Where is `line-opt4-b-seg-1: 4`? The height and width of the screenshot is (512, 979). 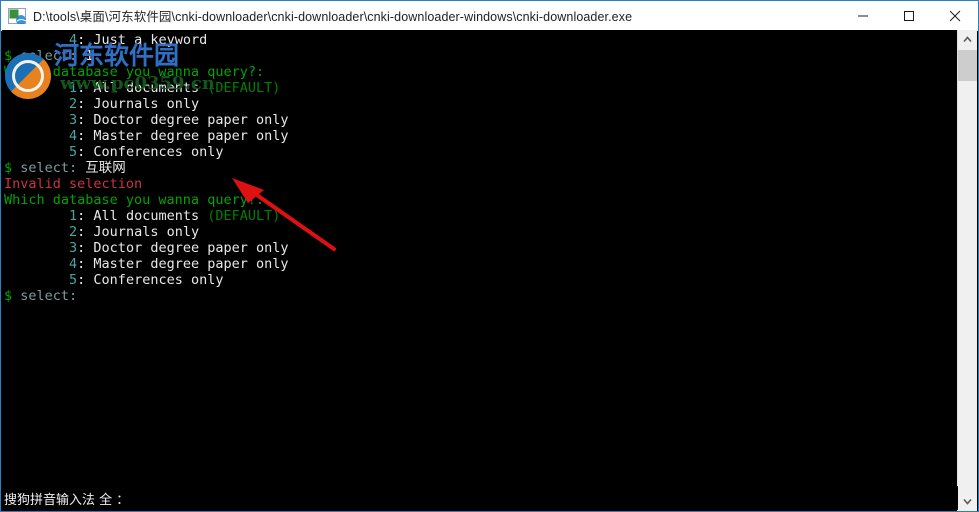
line-opt4-b-seg-1: 4 is located at coordinates (73, 264).